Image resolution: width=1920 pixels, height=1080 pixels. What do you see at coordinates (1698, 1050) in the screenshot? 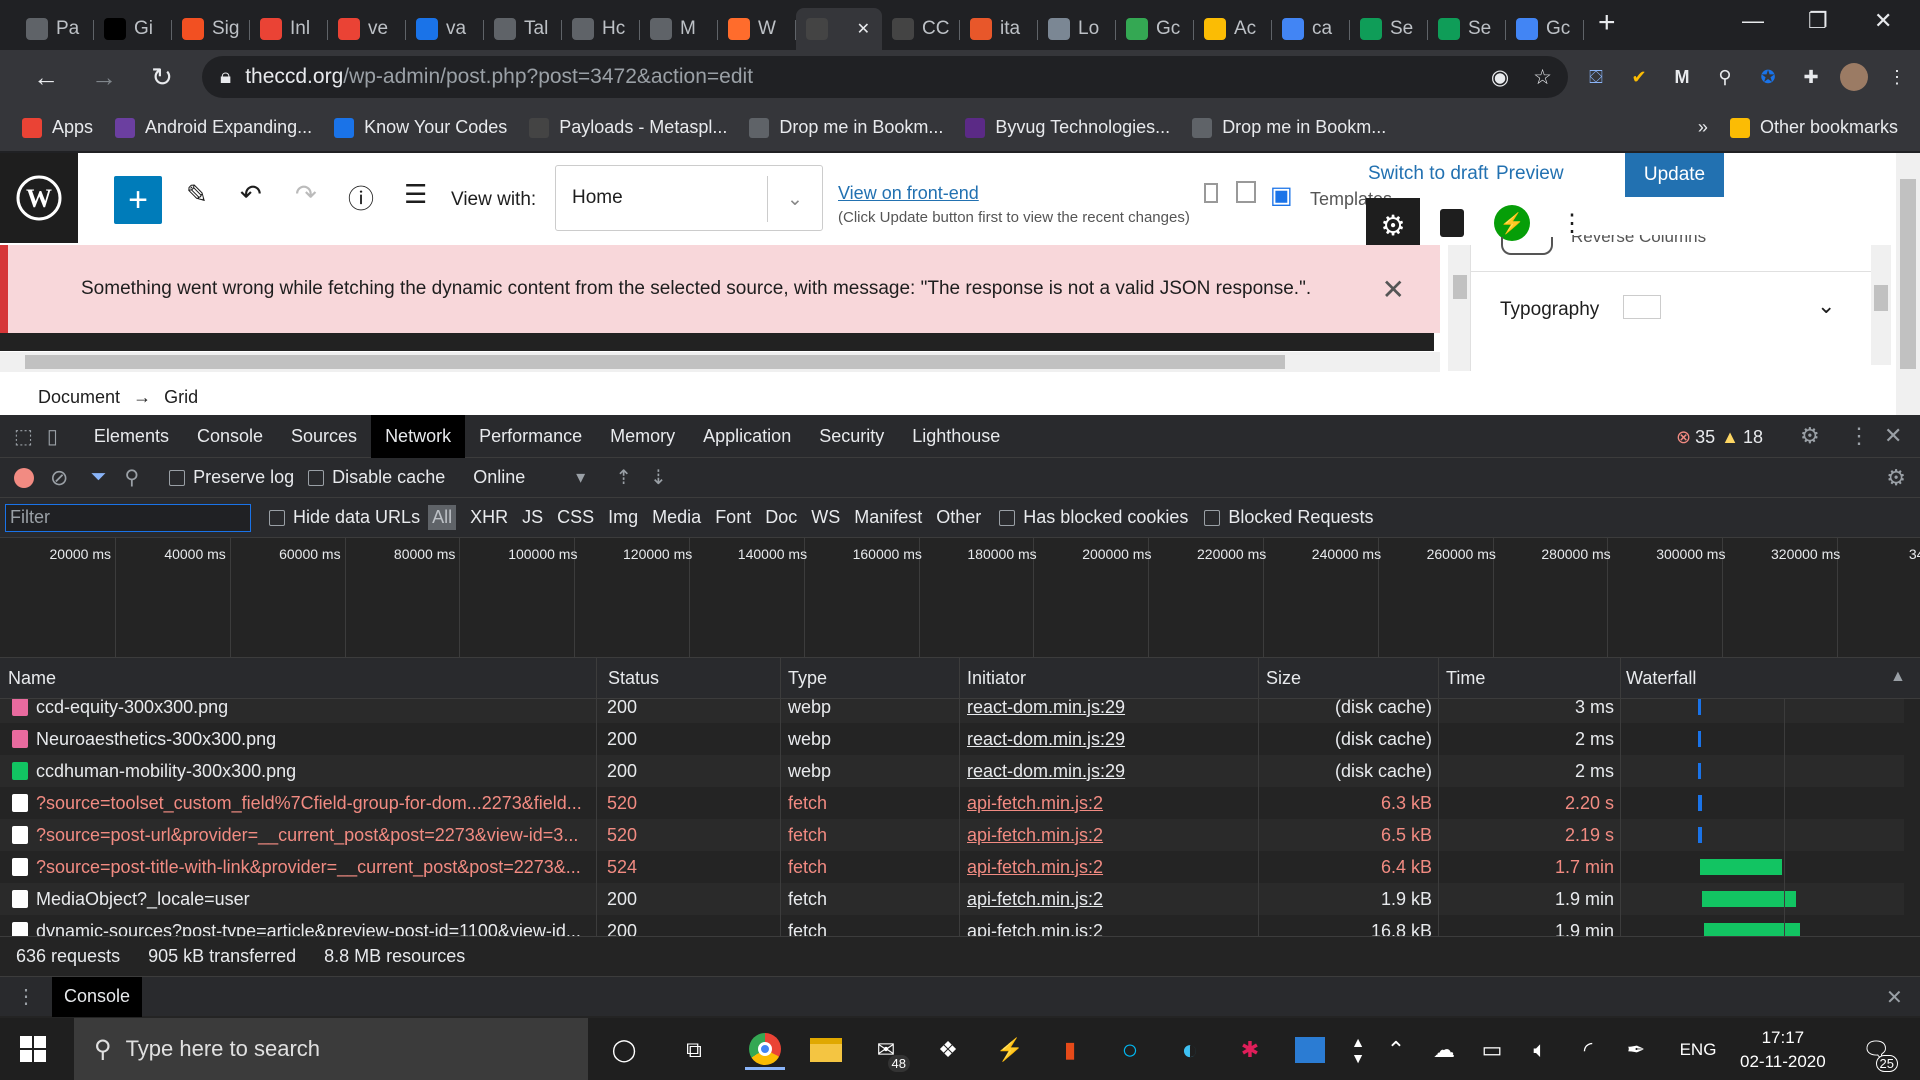
I see `language-indicator: ENG` at bounding box center [1698, 1050].